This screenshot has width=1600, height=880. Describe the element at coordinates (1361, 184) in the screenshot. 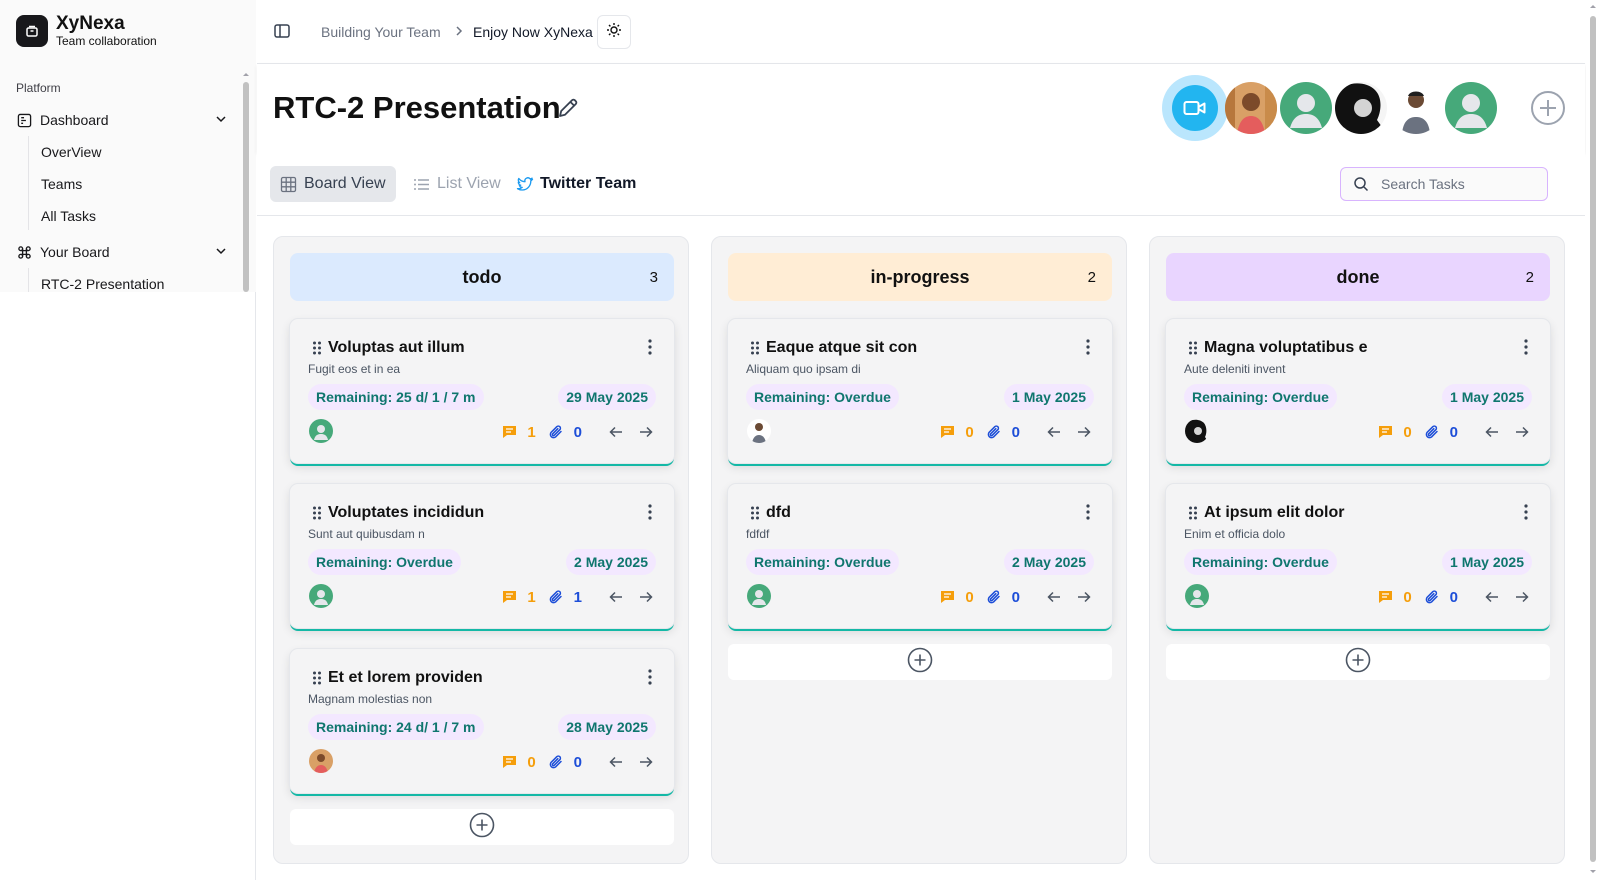

I see `search-icon` at that location.